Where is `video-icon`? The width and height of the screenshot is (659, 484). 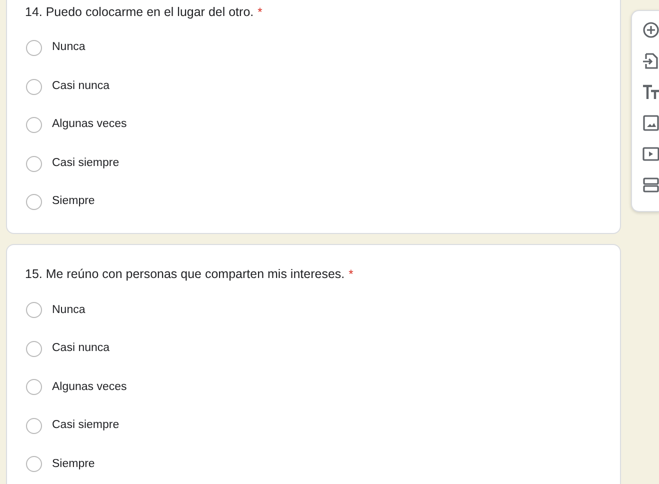
video-icon is located at coordinates (650, 154).